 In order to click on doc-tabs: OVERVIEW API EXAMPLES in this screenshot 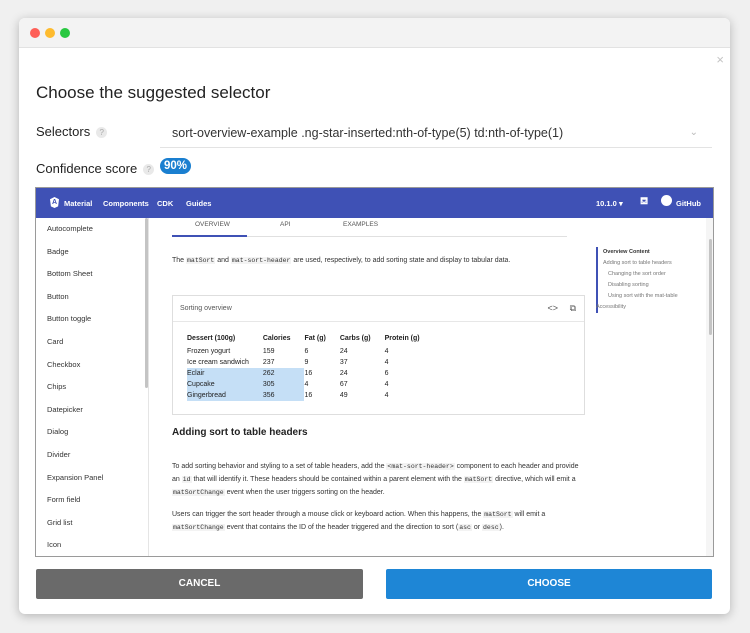, I will do `click(369, 227)`.